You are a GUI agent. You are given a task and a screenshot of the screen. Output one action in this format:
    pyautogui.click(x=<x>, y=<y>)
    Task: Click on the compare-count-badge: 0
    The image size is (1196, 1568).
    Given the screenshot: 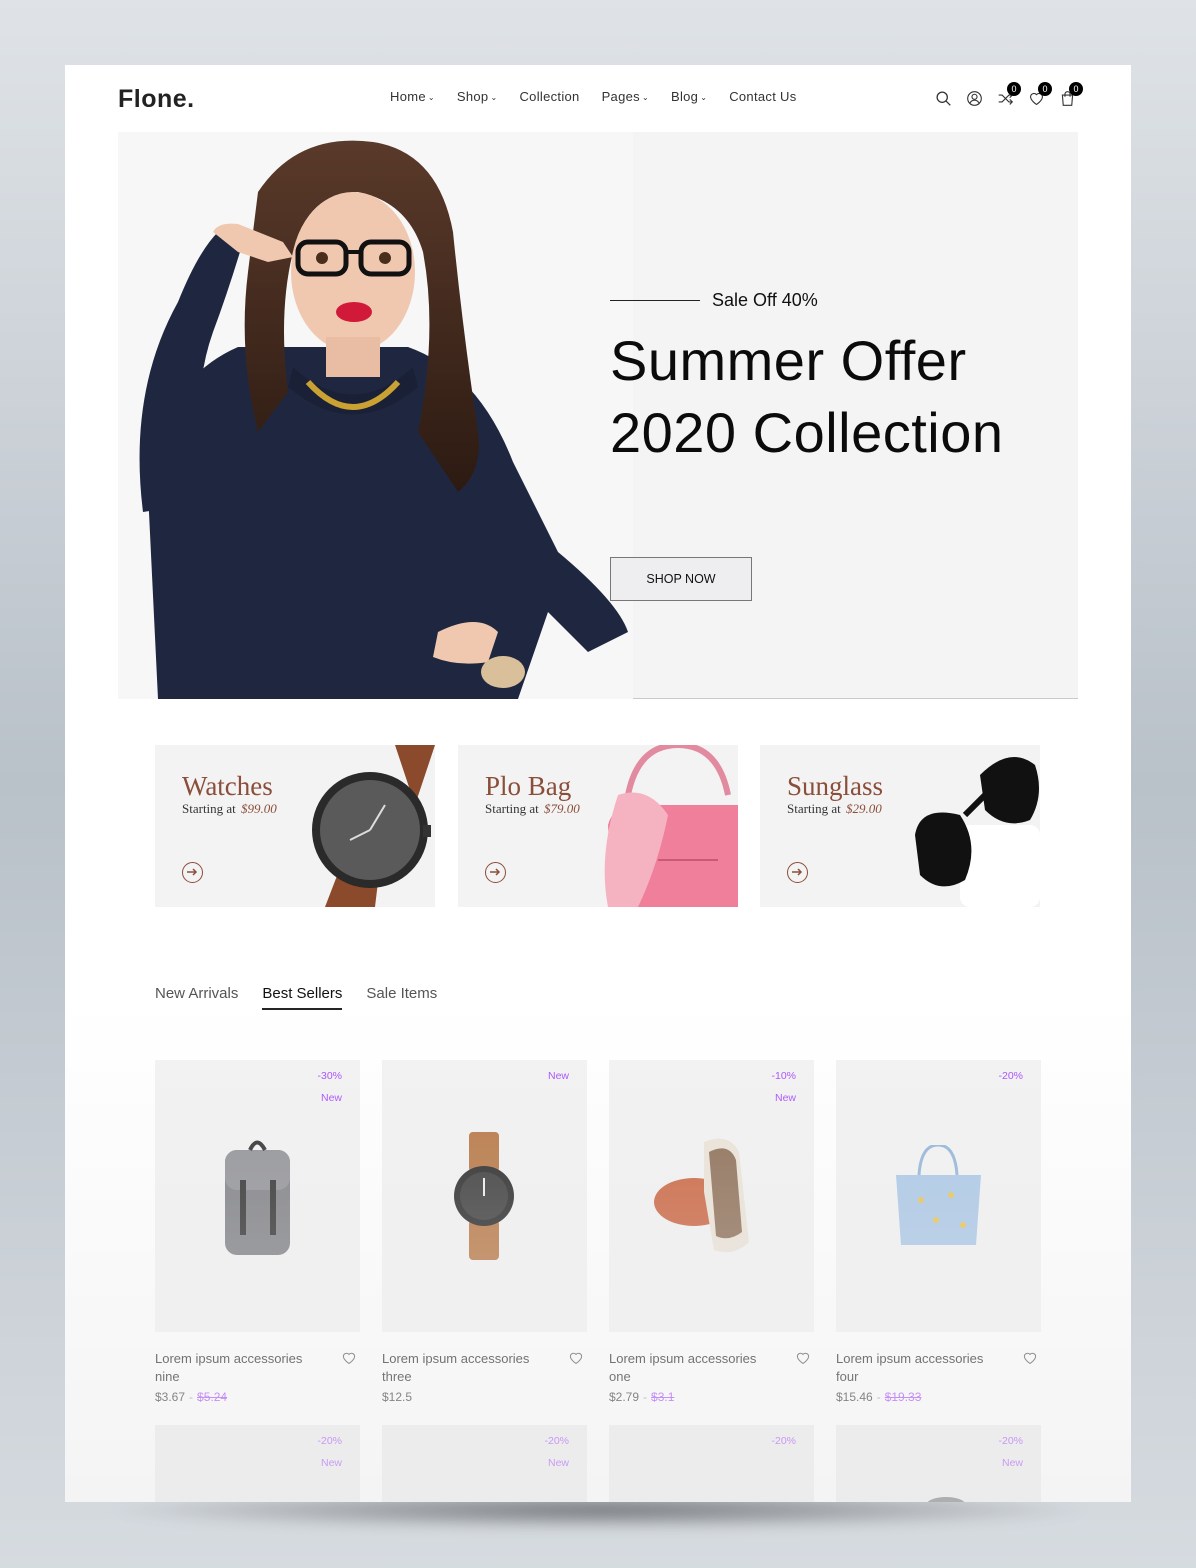 What is the action you would take?
    pyautogui.click(x=1014, y=89)
    